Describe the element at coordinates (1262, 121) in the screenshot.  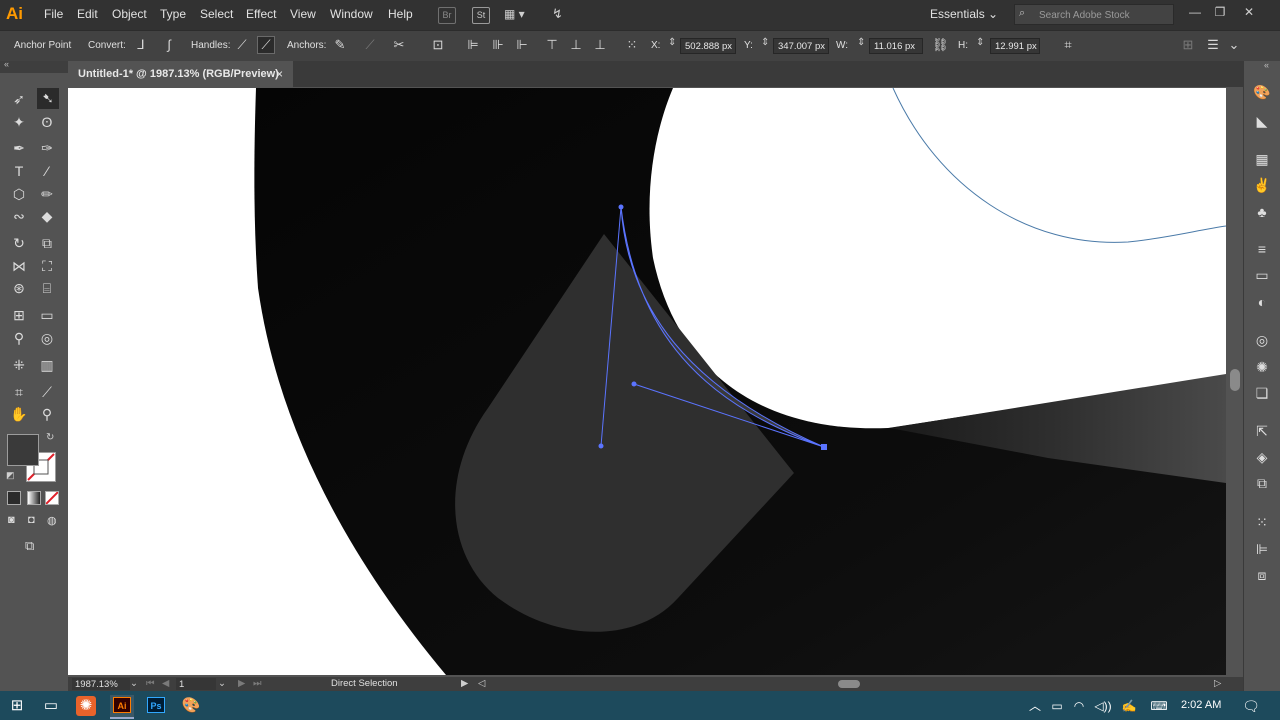
I see `color-guide-icon: ◣` at that location.